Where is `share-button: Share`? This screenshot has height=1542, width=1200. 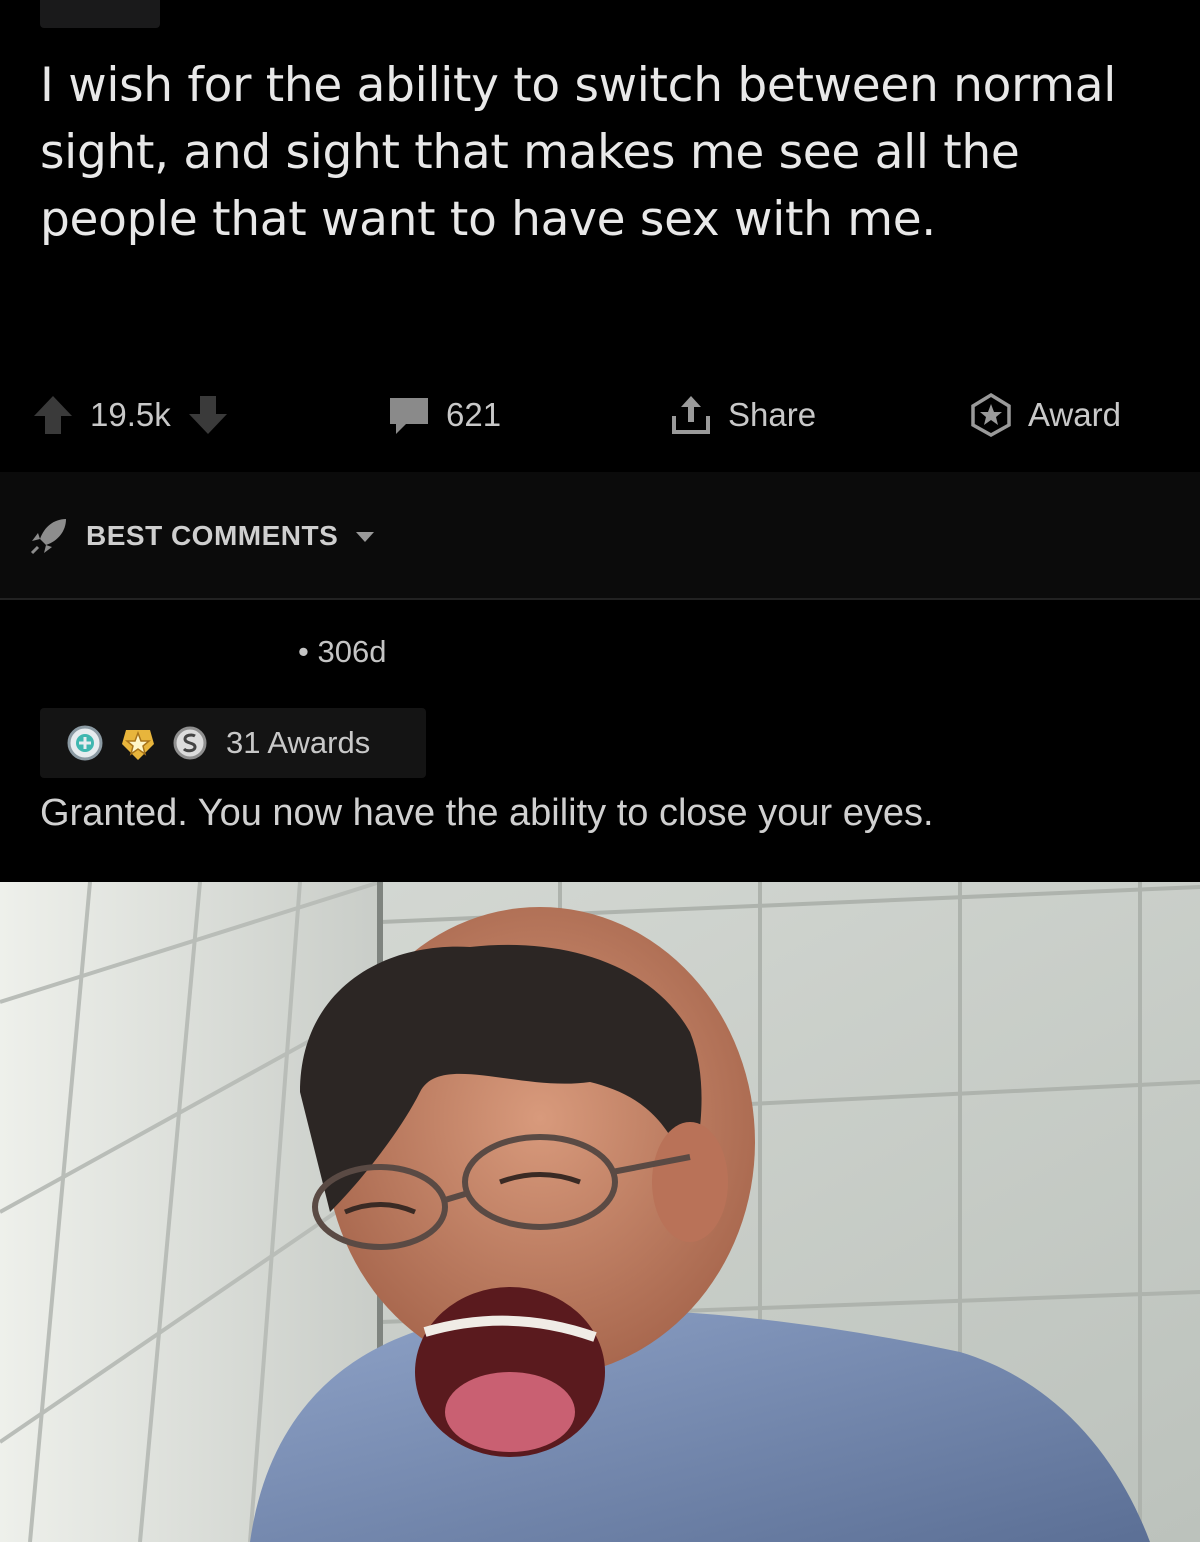 share-button: Share is located at coordinates (742, 415).